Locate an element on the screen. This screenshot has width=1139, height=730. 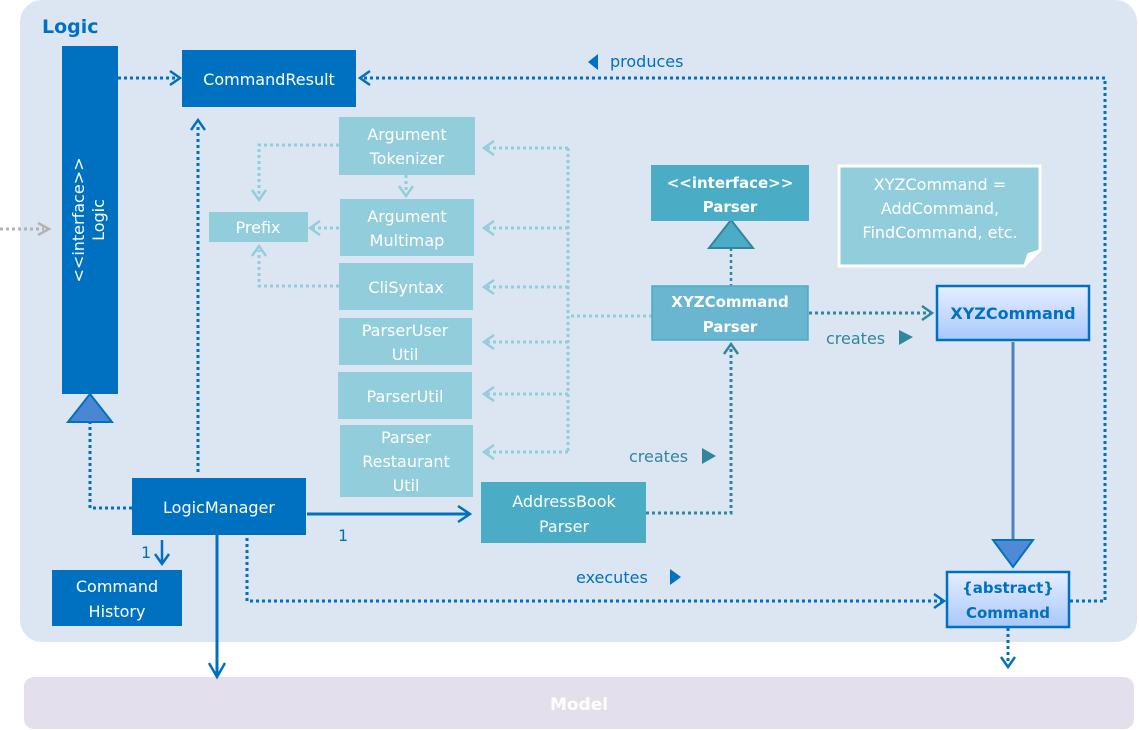
produces-label: produces is located at coordinates (646, 61).